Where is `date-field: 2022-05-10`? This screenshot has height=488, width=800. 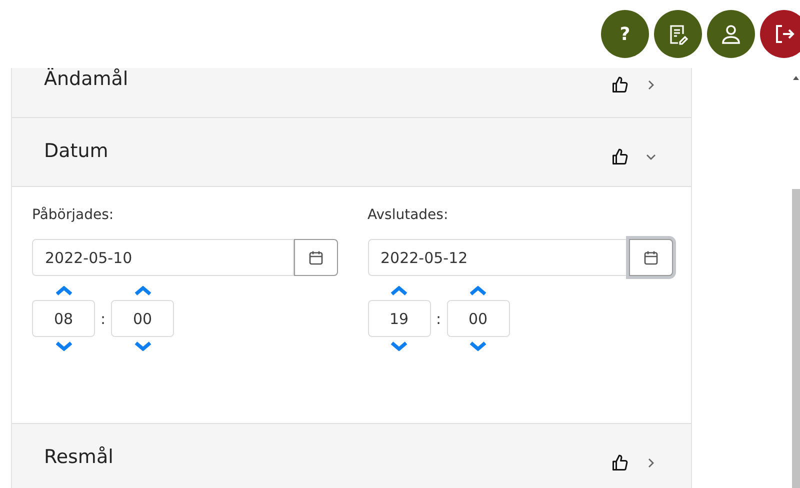
date-field: 2022-05-10 is located at coordinates (163, 257).